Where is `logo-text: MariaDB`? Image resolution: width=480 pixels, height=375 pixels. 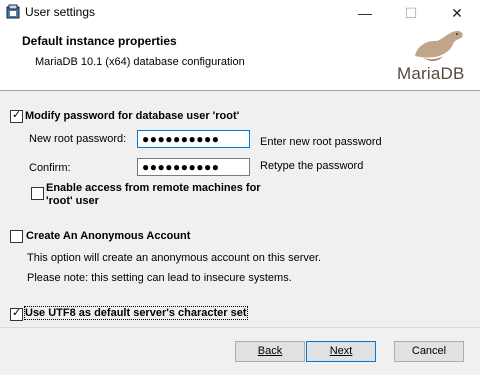
logo-text: MariaDB is located at coordinates (431, 73).